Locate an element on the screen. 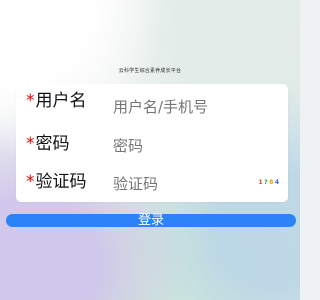 Image resolution: width=320 pixels, height=300 pixels. captcha-label: * 验证码 is located at coordinates (56, 182).